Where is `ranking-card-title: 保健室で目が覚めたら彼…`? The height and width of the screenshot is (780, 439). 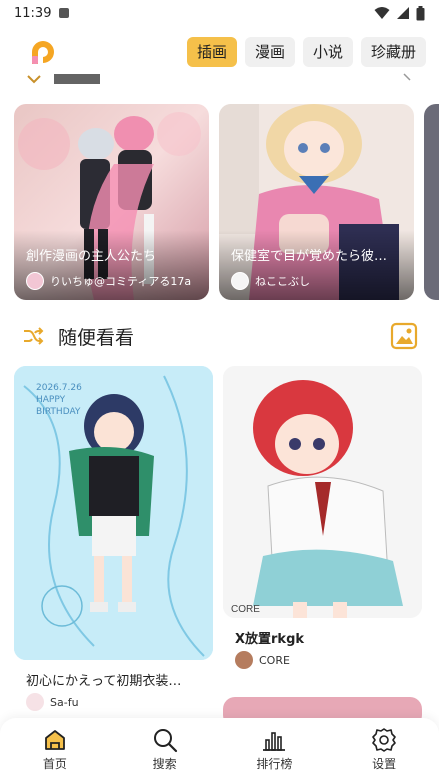 ranking-card-title: 保健室で目が覚めたら彼… is located at coordinates (309, 256).